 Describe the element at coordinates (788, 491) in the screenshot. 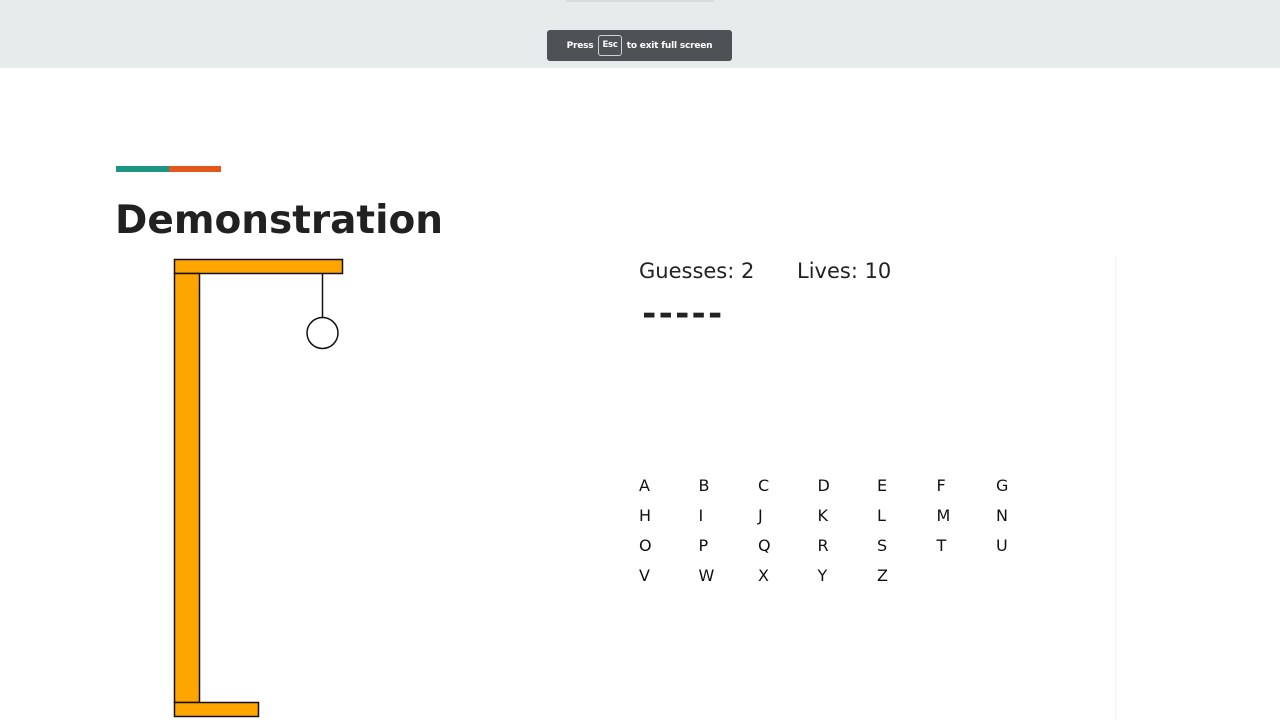

I see `letter-button-c: C` at that location.